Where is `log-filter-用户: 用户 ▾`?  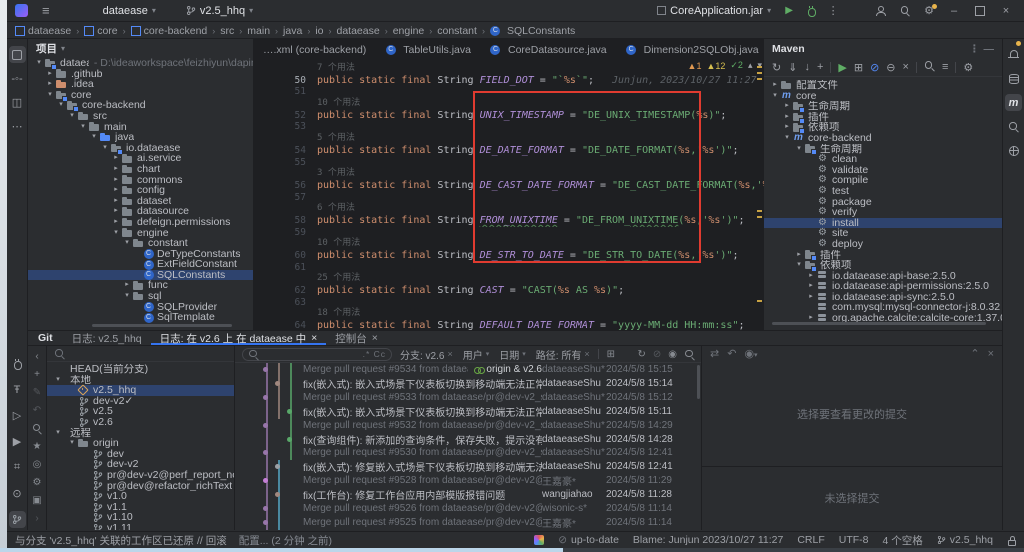 log-filter-用户: 用户 ▾ is located at coordinates (476, 354).